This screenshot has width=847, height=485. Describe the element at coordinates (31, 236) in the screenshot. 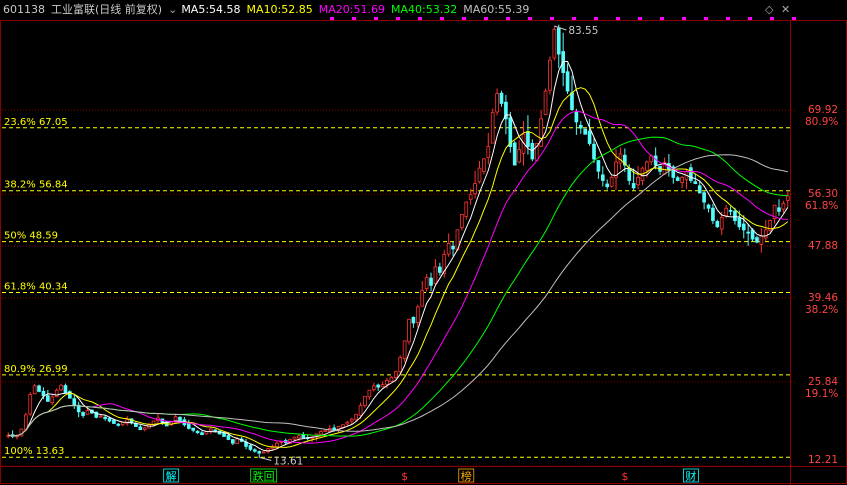

I see `fib-level-label: 50% 48.59` at that location.